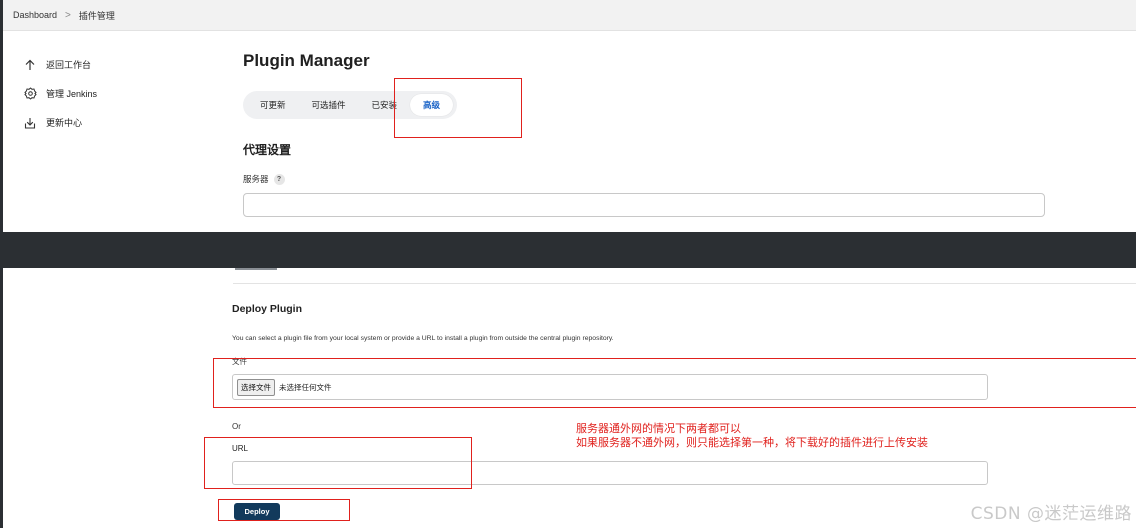 This screenshot has height=528, width=1136. What do you see at coordinates (569, 15) in the screenshot?
I see `breadcrumb: Dashboard > 插件管理` at bounding box center [569, 15].